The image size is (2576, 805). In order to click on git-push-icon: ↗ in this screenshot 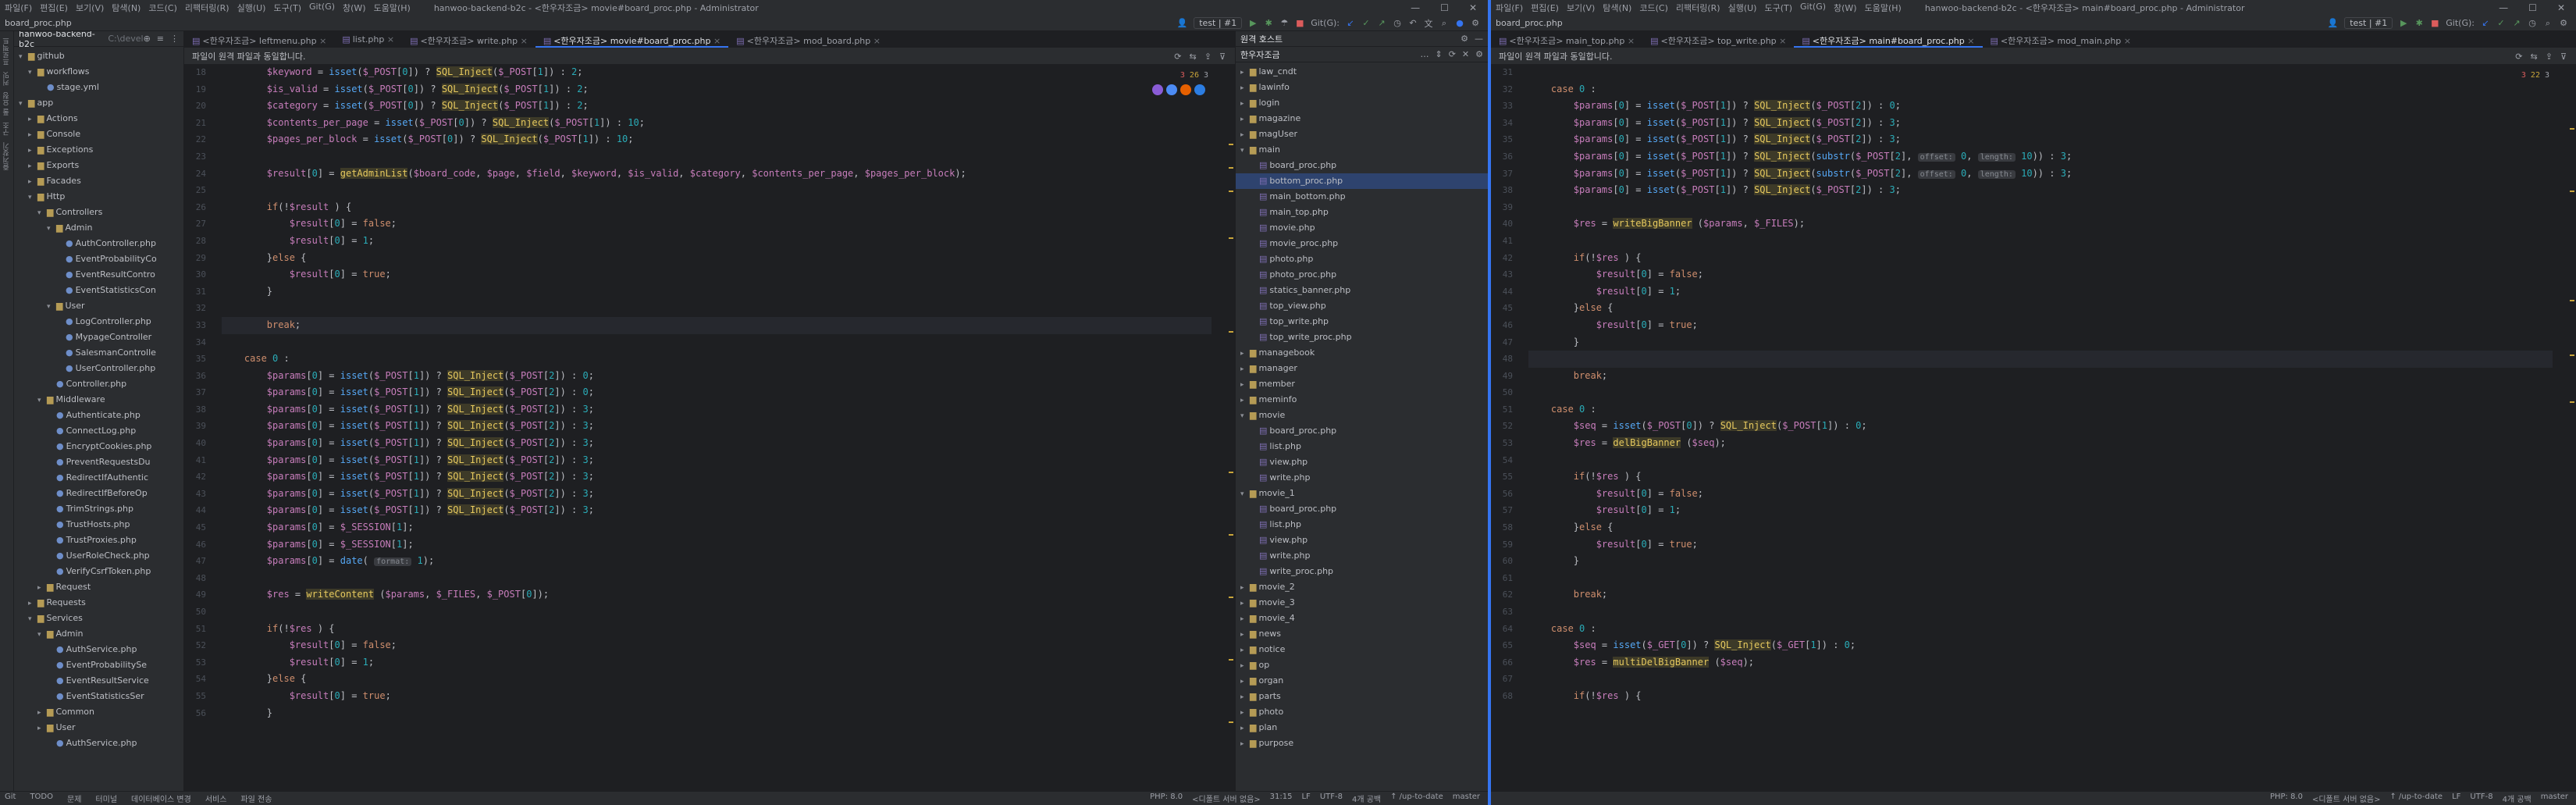, I will do `click(2516, 23)`.